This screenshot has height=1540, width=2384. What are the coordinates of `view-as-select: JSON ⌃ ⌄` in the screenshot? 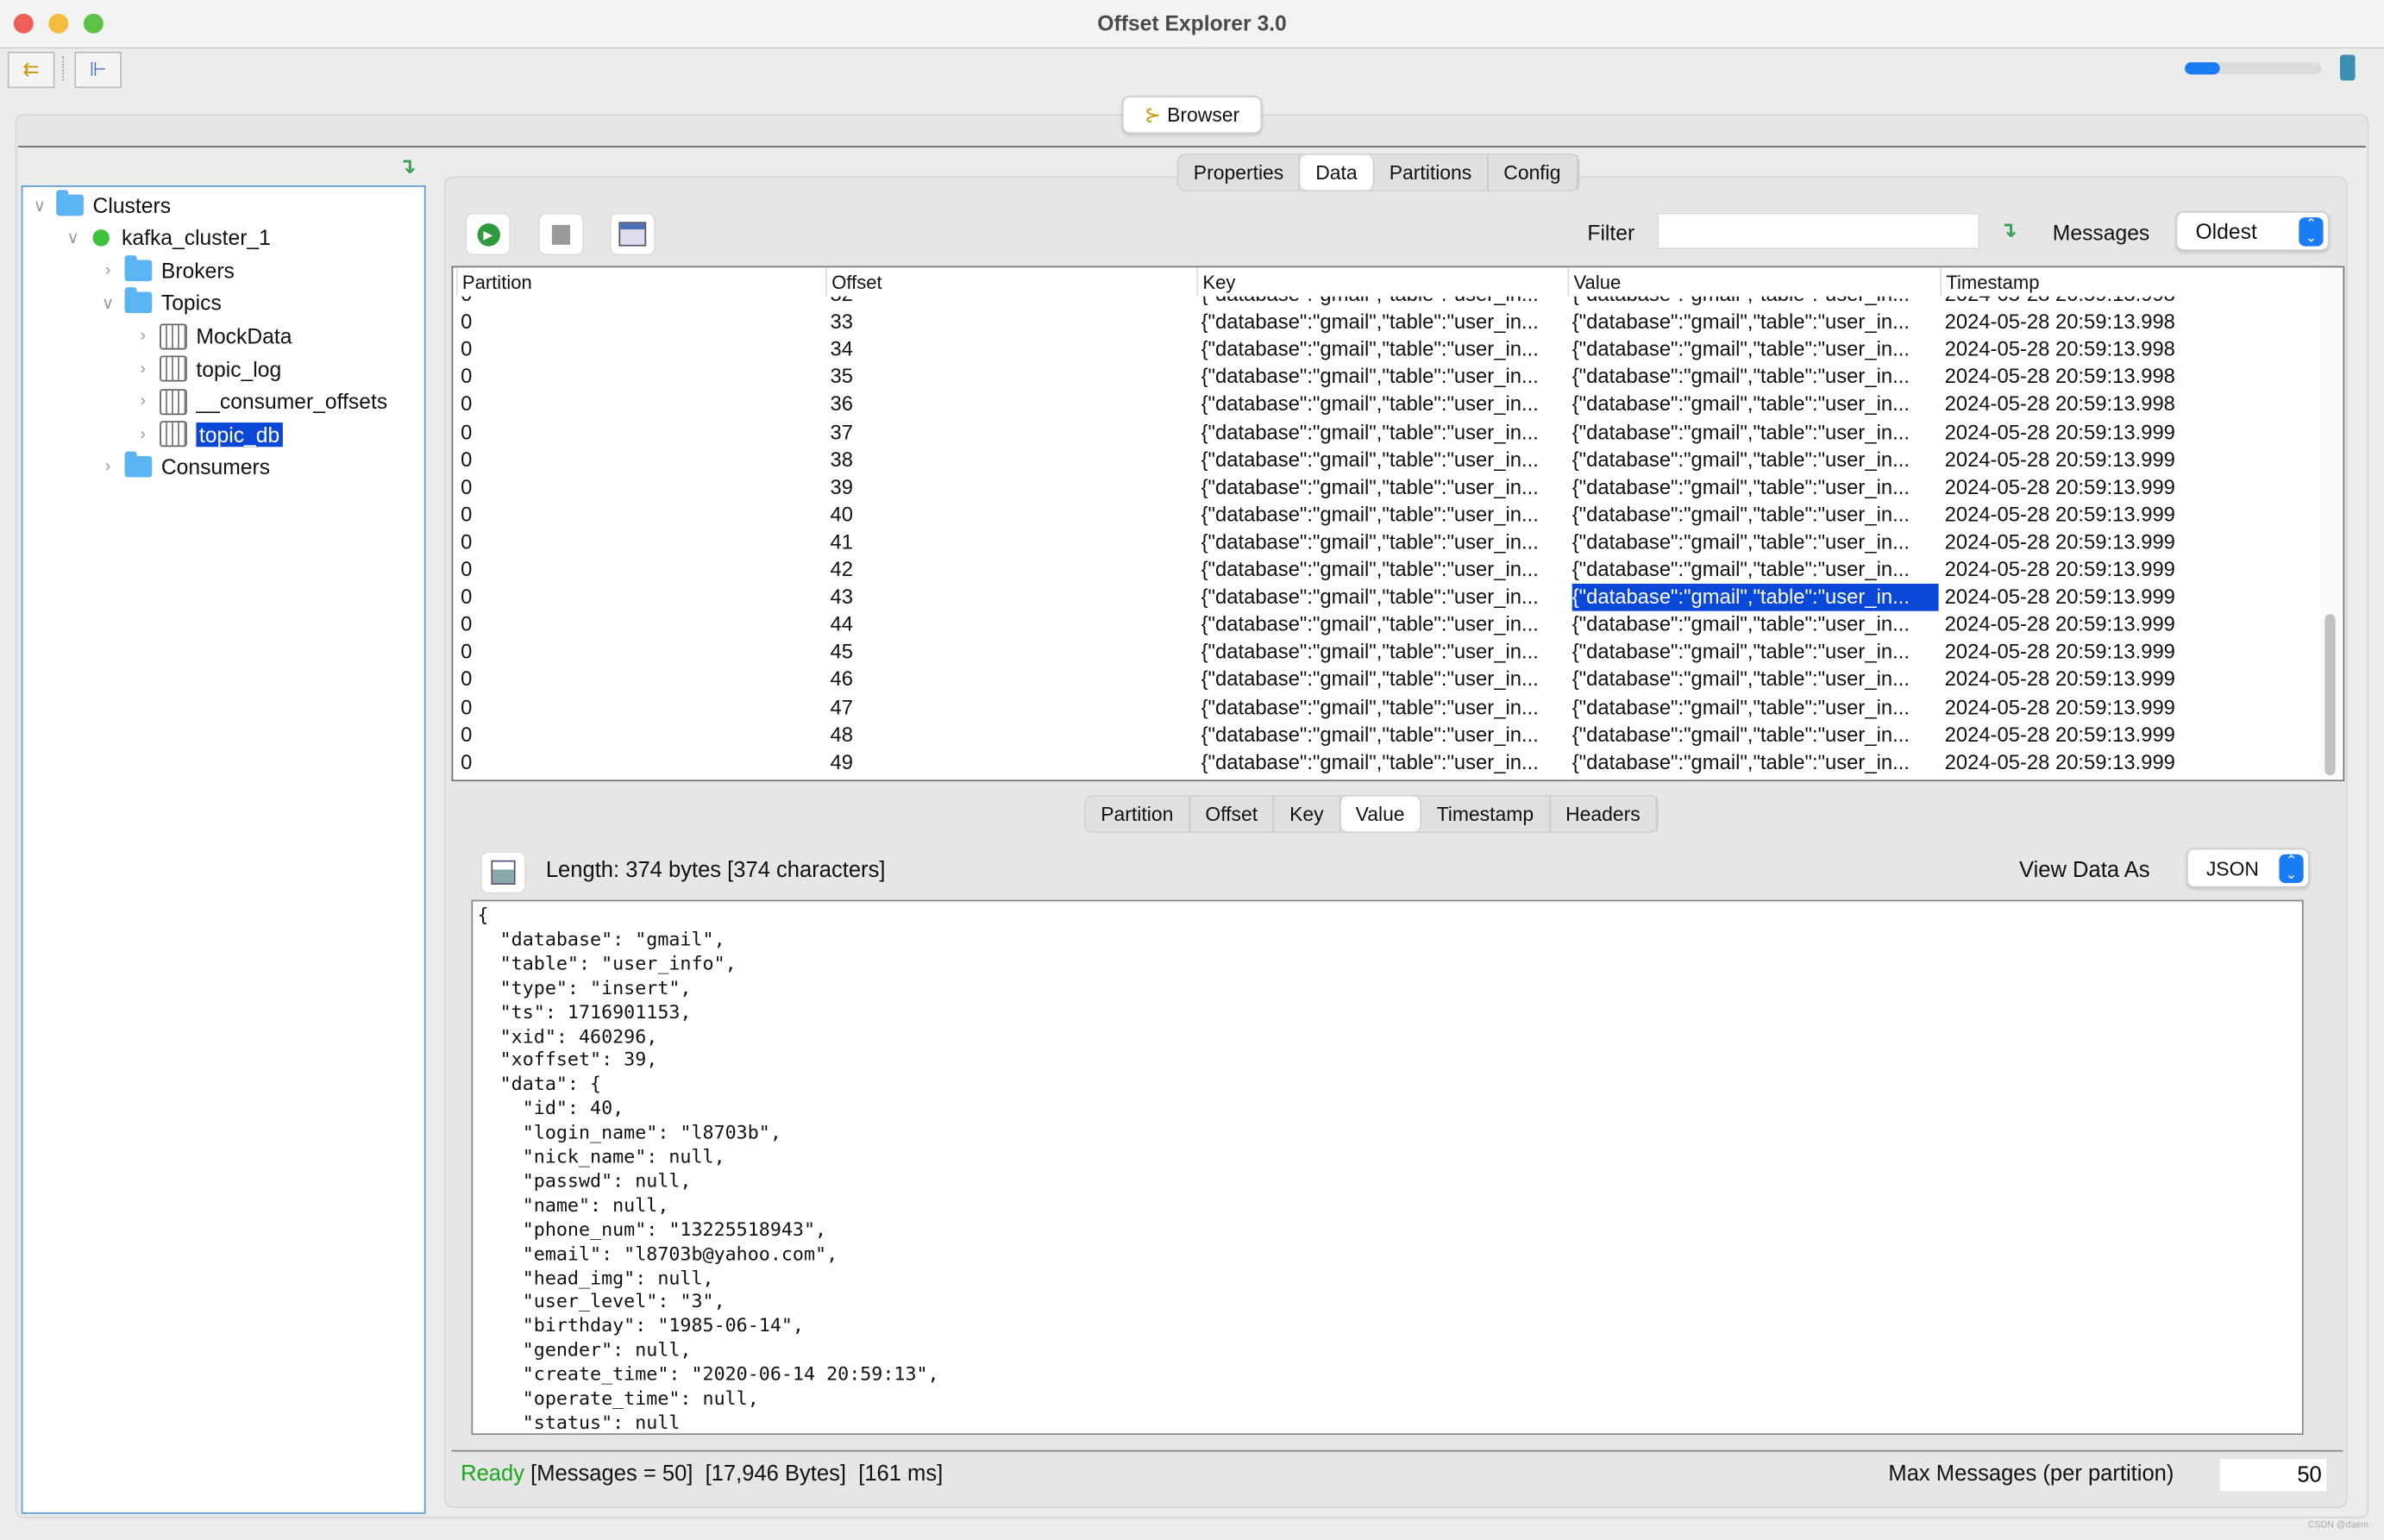 It's located at (2248, 868).